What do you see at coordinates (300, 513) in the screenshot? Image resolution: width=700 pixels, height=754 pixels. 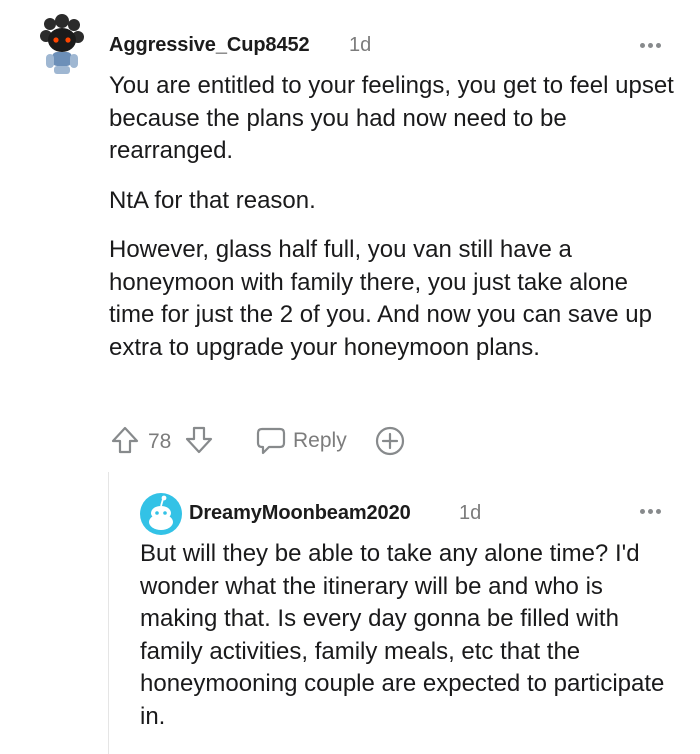 I see `reply-username: DreamyMoonbeam2020` at bounding box center [300, 513].